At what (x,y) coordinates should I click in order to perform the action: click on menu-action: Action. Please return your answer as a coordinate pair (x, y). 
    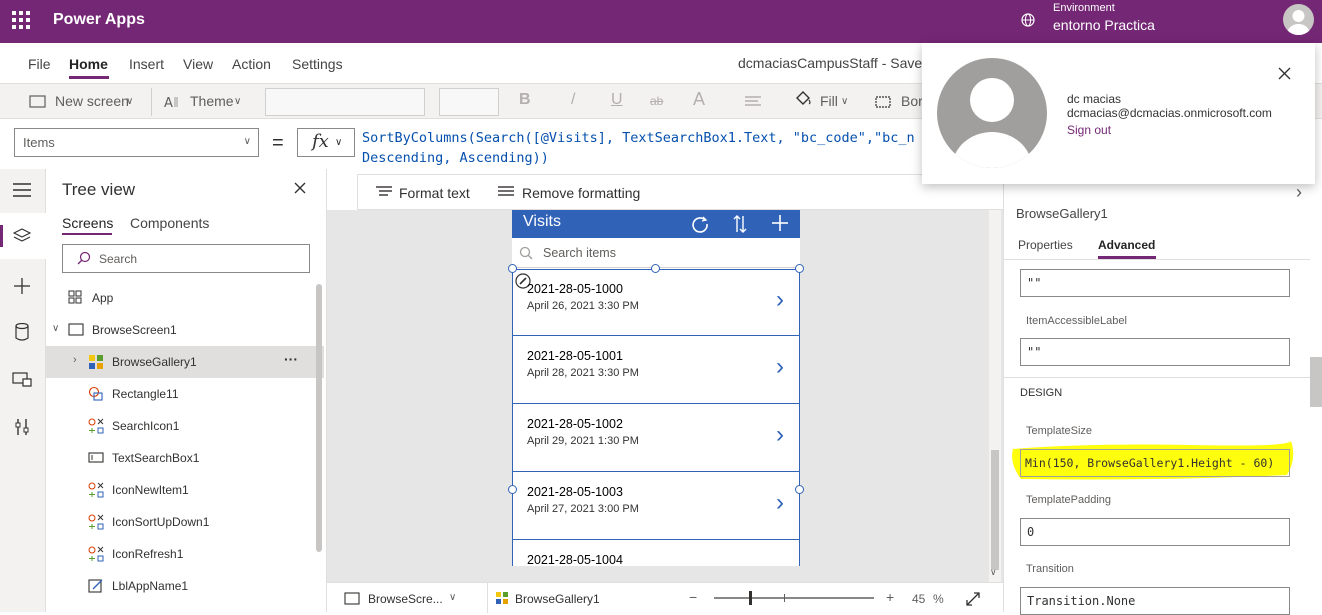
    Looking at the image, I should click on (251, 64).